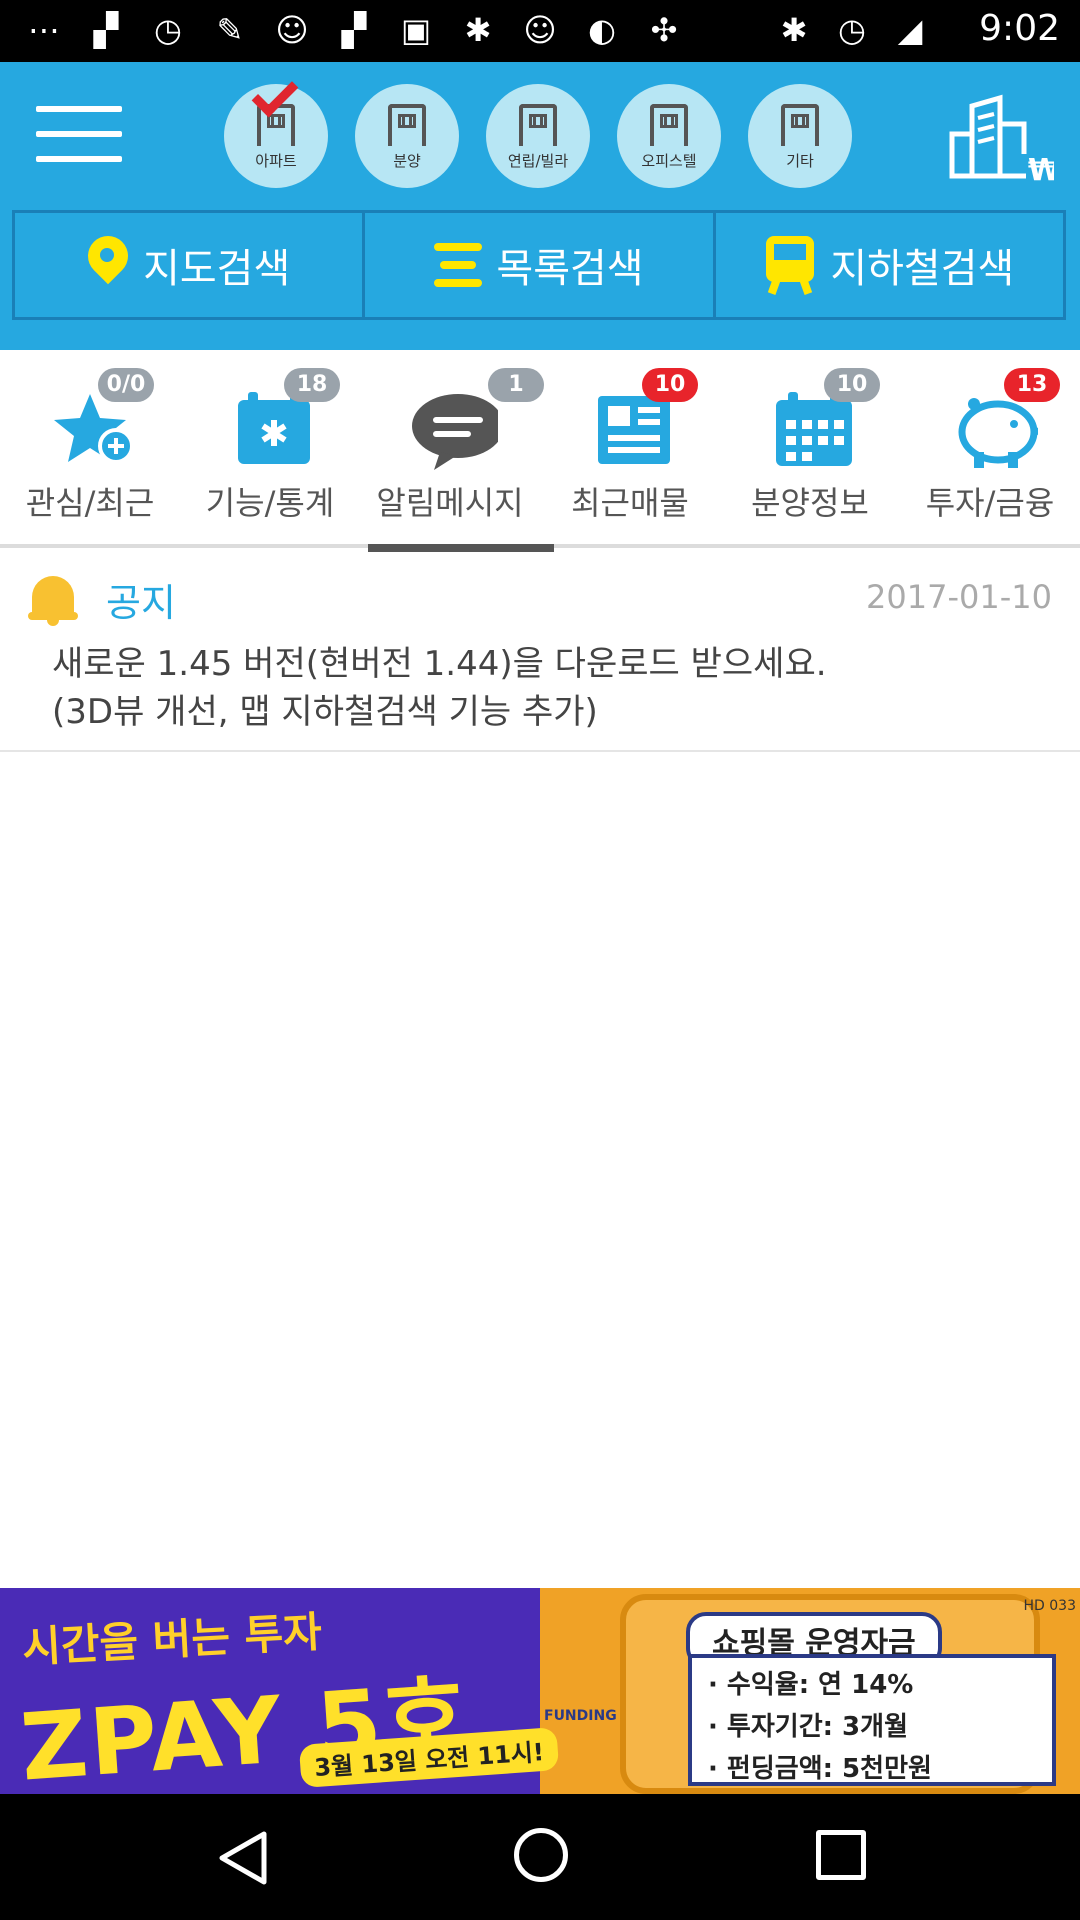  I want to click on tab-label: 투자/금융, so click(990, 503).